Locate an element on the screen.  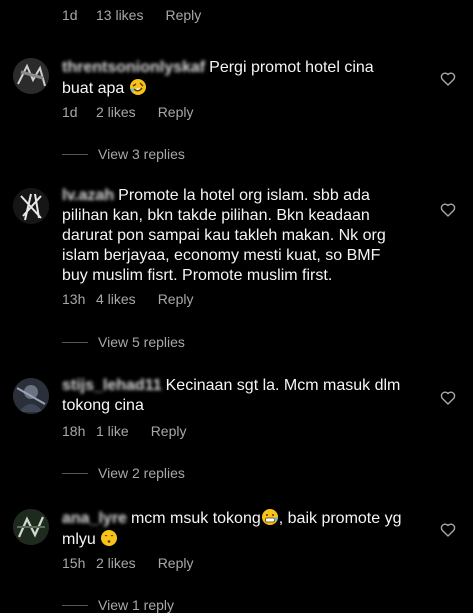
comment-body: mcm msuk tokong is located at coordinates (195, 518).